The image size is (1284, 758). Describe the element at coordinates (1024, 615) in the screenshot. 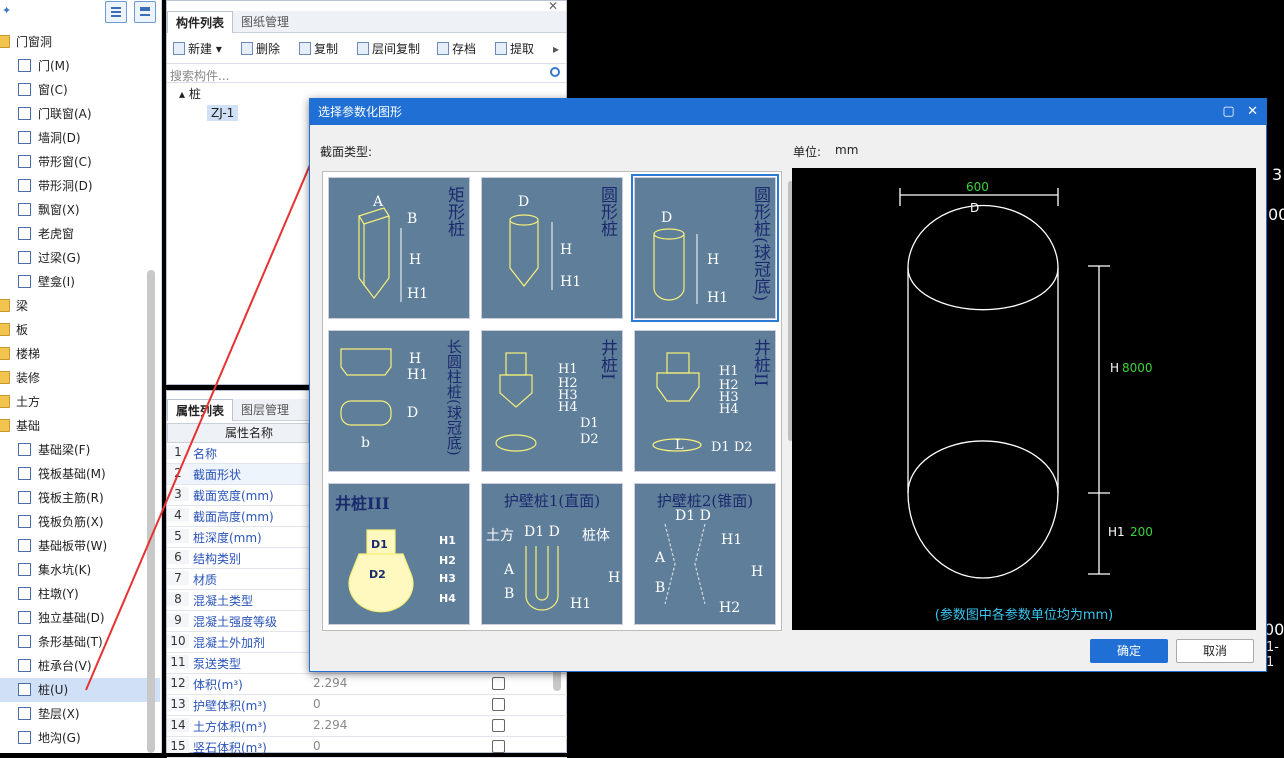

I see `preview-note: (参数图中各参数单位均为mm)` at that location.